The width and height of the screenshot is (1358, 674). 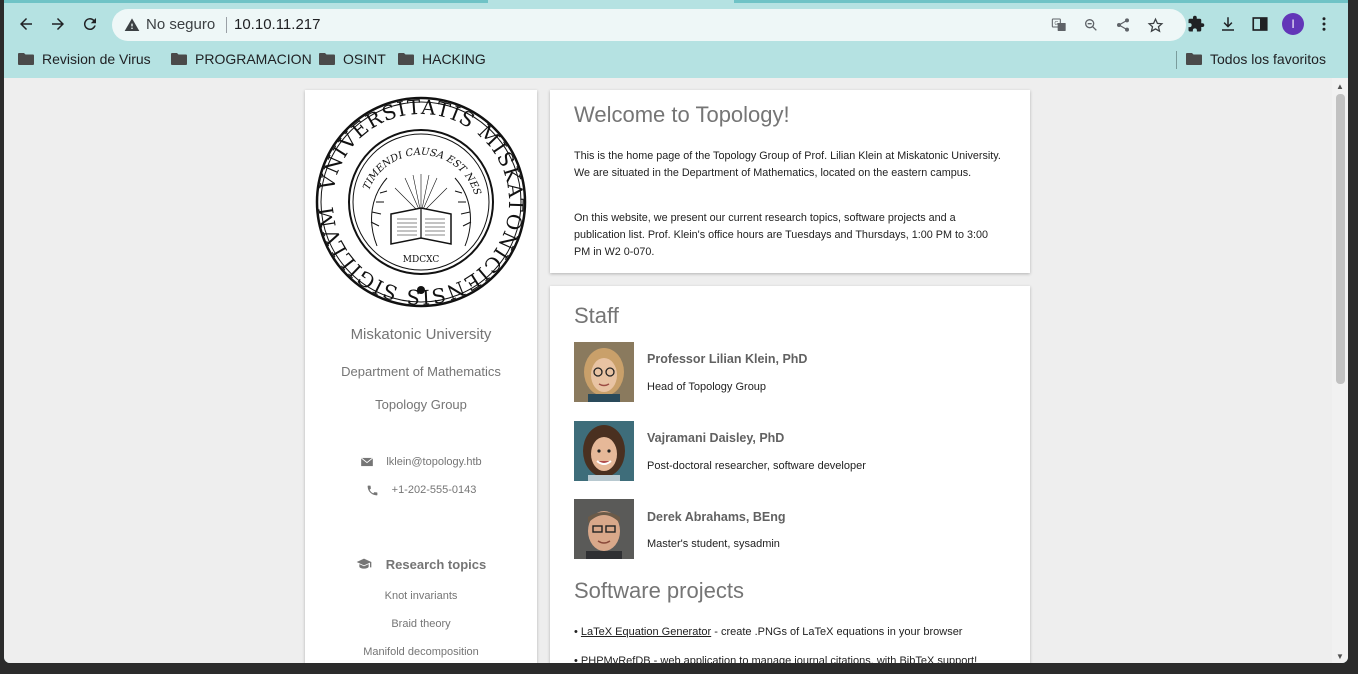 I want to click on staff-name: Professor Lilian Klein, PhD, so click(x=727, y=359).